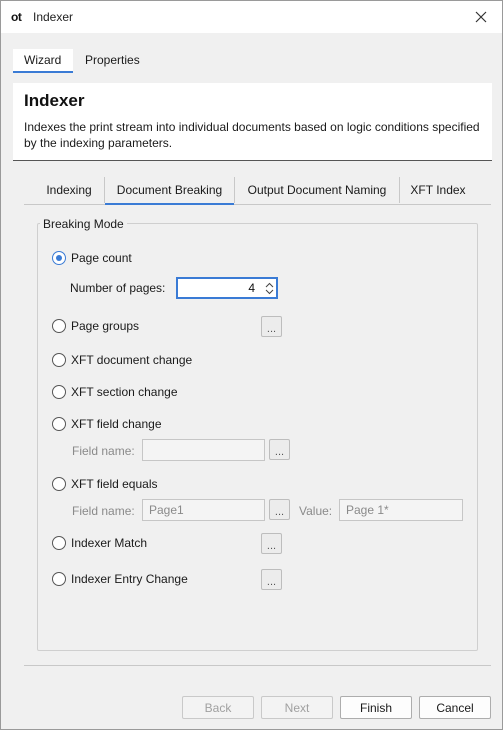  What do you see at coordinates (59, 258) in the screenshot?
I see `radio-selected-icon` at bounding box center [59, 258].